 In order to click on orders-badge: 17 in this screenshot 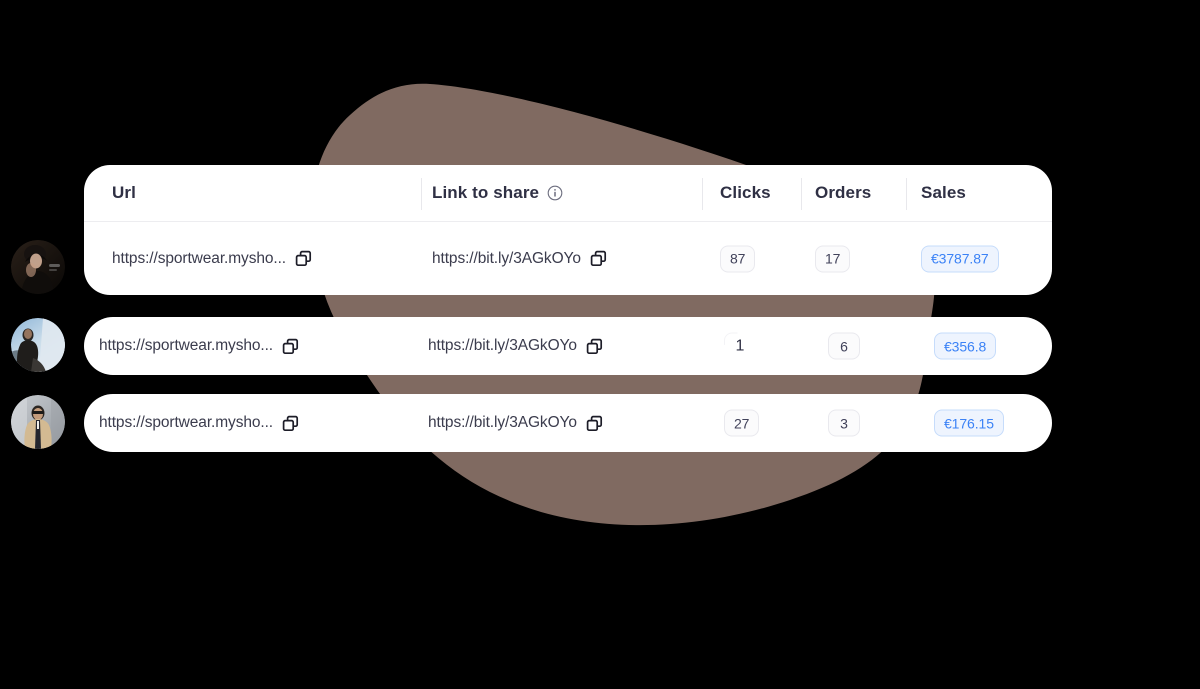, I will do `click(833, 258)`.